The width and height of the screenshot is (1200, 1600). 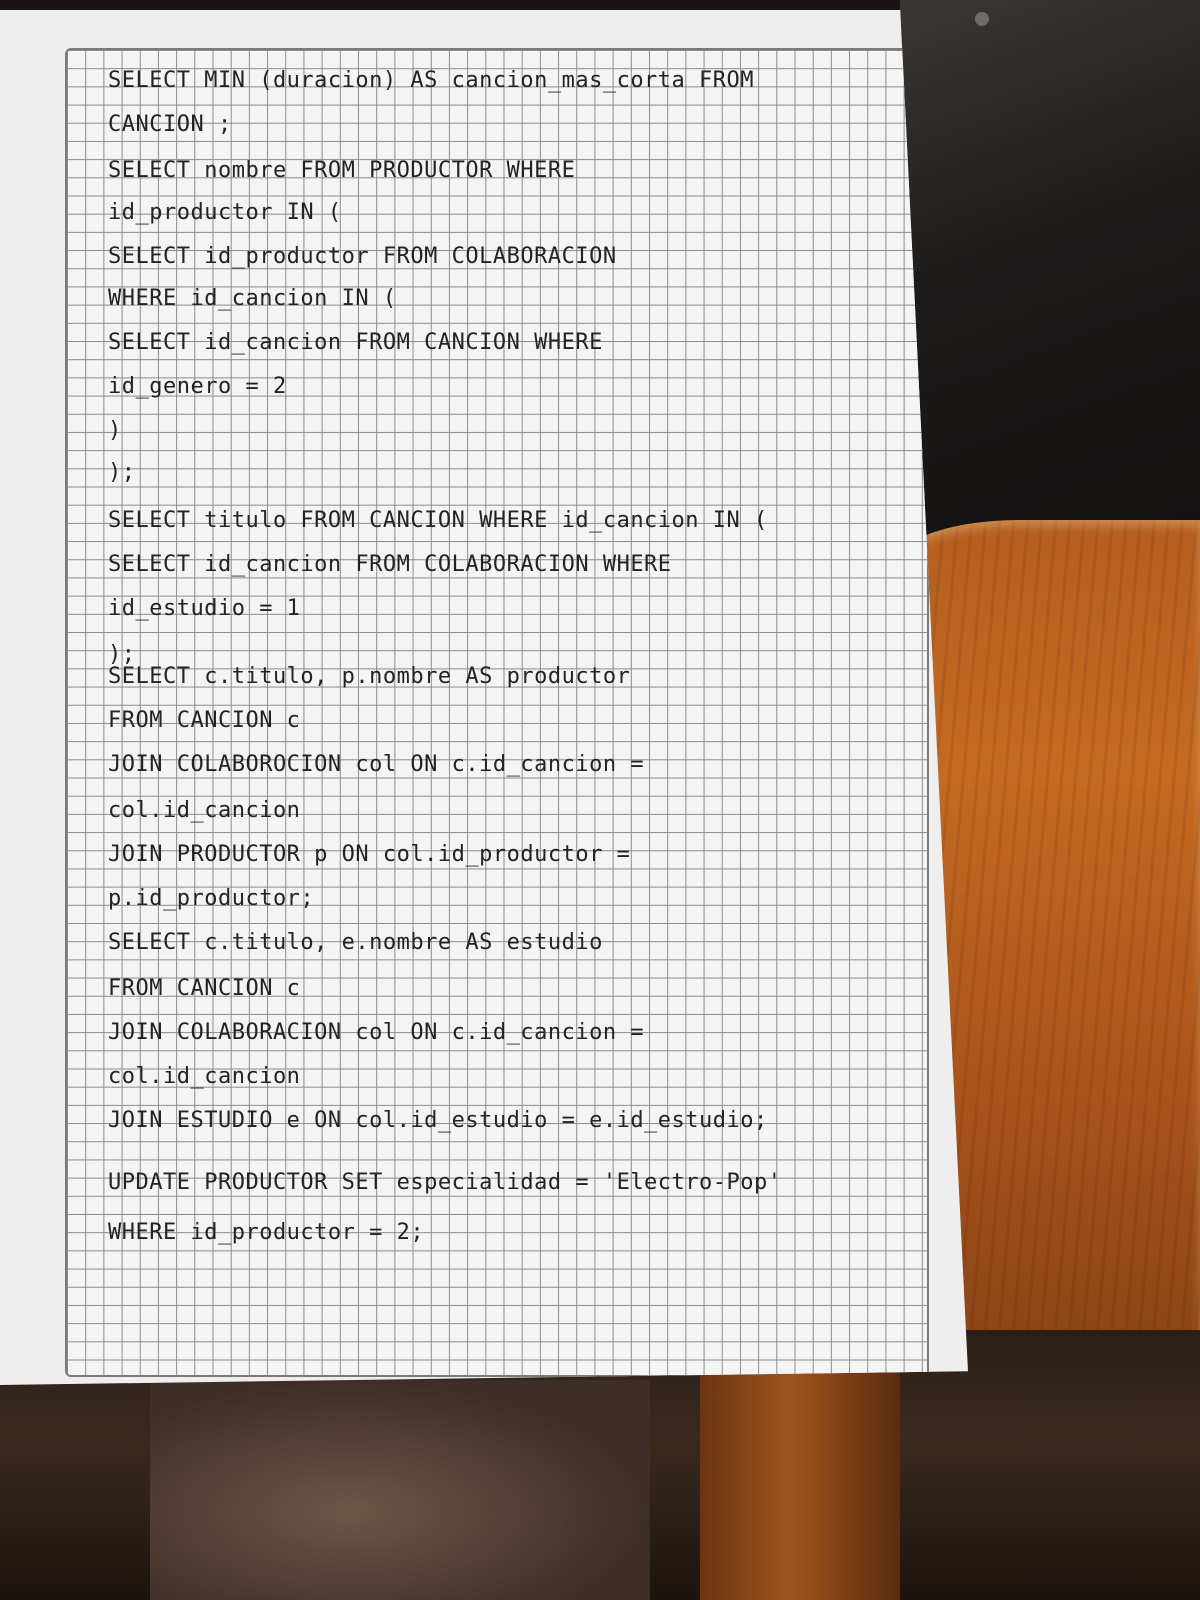 What do you see at coordinates (122, 472) in the screenshot?
I see `note-line: );` at bounding box center [122, 472].